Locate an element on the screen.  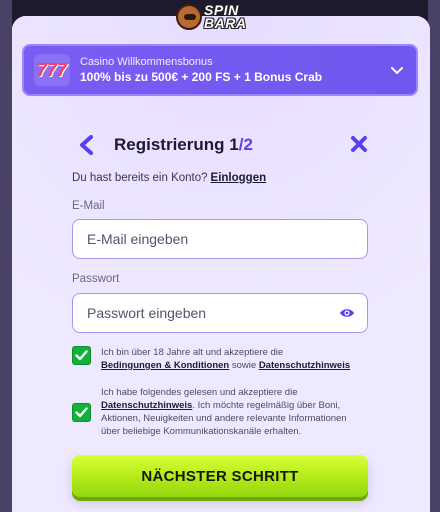
chevron-down-icon is located at coordinates (397, 70).